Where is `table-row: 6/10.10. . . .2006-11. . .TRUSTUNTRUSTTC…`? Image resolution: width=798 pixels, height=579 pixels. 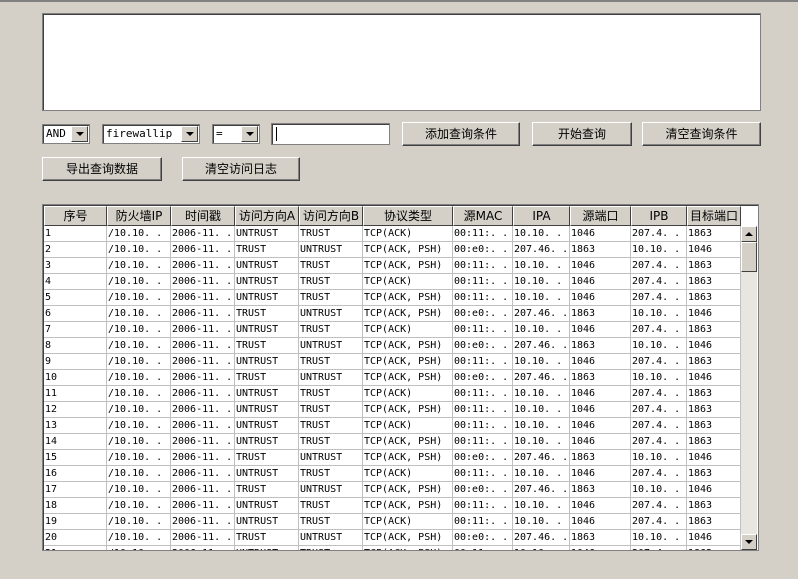 table-row: 6/10.10. . . .2006-11. . .TRUSTUNTRUSTTC… is located at coordinates (392, 314).